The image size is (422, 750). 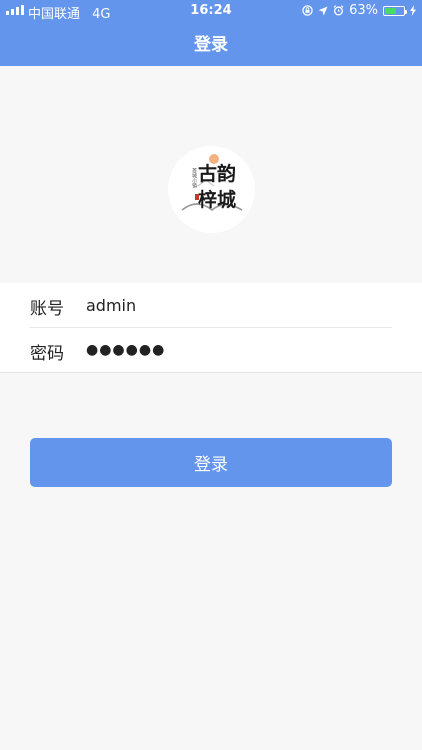 I want to click on battery-fill, so click(x=391, y=10).